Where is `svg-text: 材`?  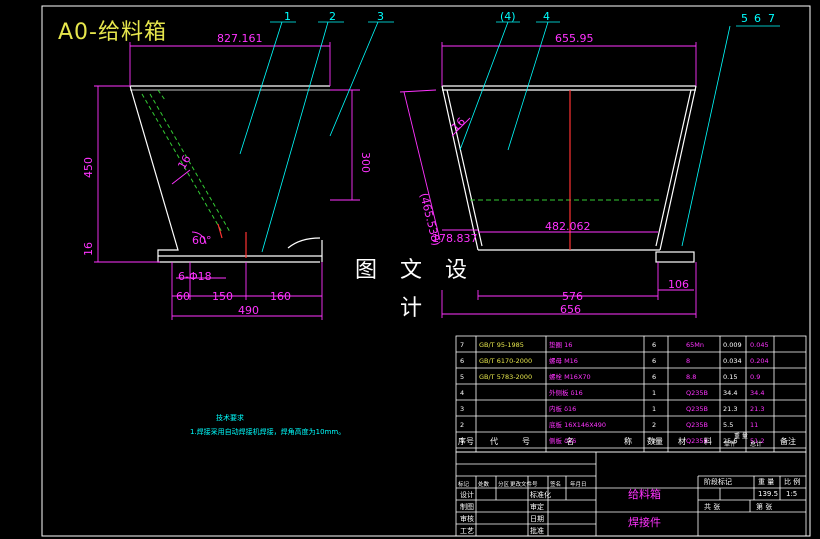
svg-text: 材 is located at coordinates (682, 441).